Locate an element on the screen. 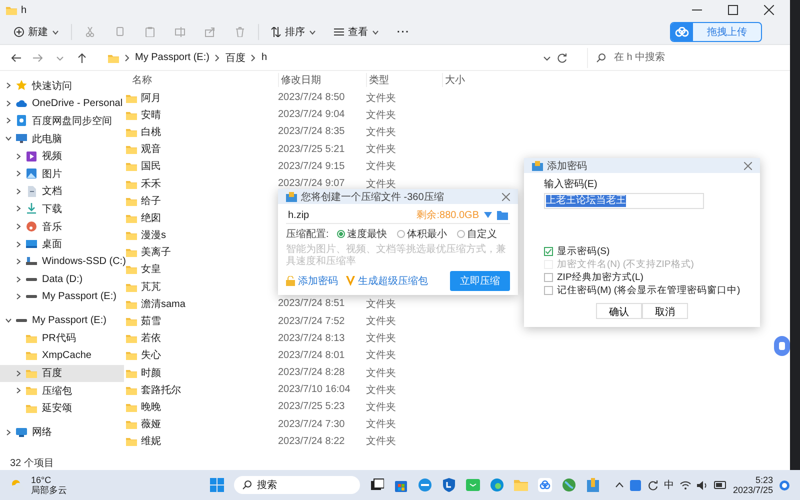 The height and width of the screenshot is (500, 800). column-header: 修改日期 is located at coordinates (322, 80).